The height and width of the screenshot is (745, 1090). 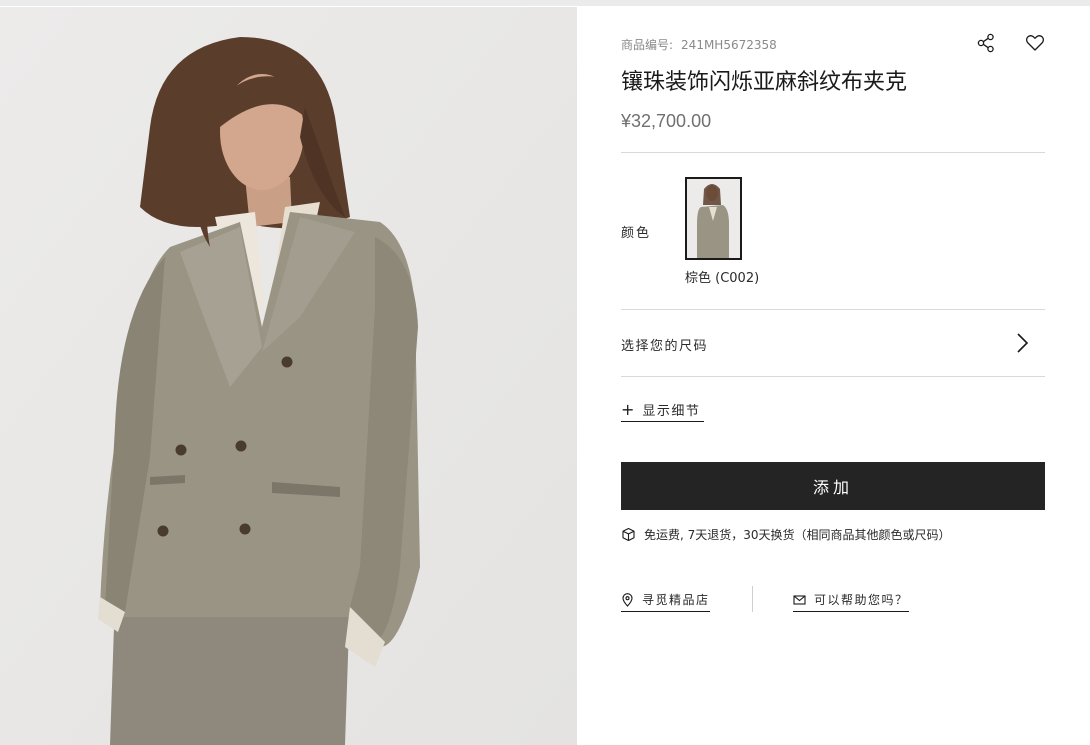 What do you see at coordinates (729, 45) in the screenshot?
I see `sku-value: 241MH5672358` at bounding box center [729, 45].